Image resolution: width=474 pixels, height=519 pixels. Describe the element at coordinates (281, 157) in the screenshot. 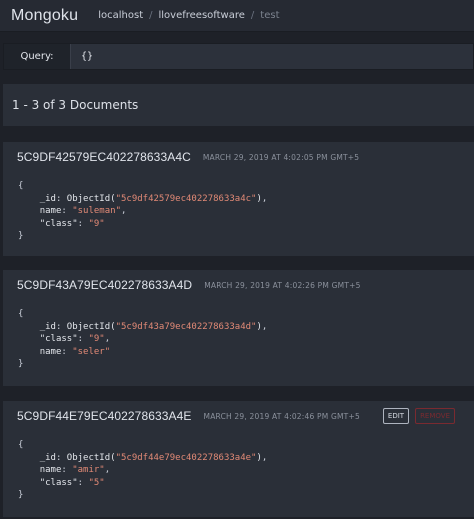

I see `document-date: MARCH 29, 2019 AT 4:02:05 PM GMT+5` at that location.